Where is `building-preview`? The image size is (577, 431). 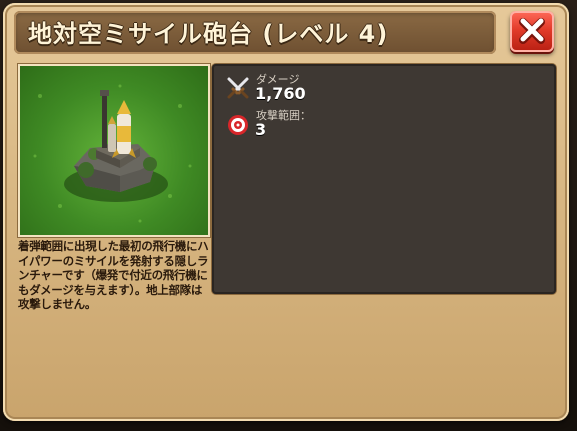 building-preview is located at coordinates (114, 150).